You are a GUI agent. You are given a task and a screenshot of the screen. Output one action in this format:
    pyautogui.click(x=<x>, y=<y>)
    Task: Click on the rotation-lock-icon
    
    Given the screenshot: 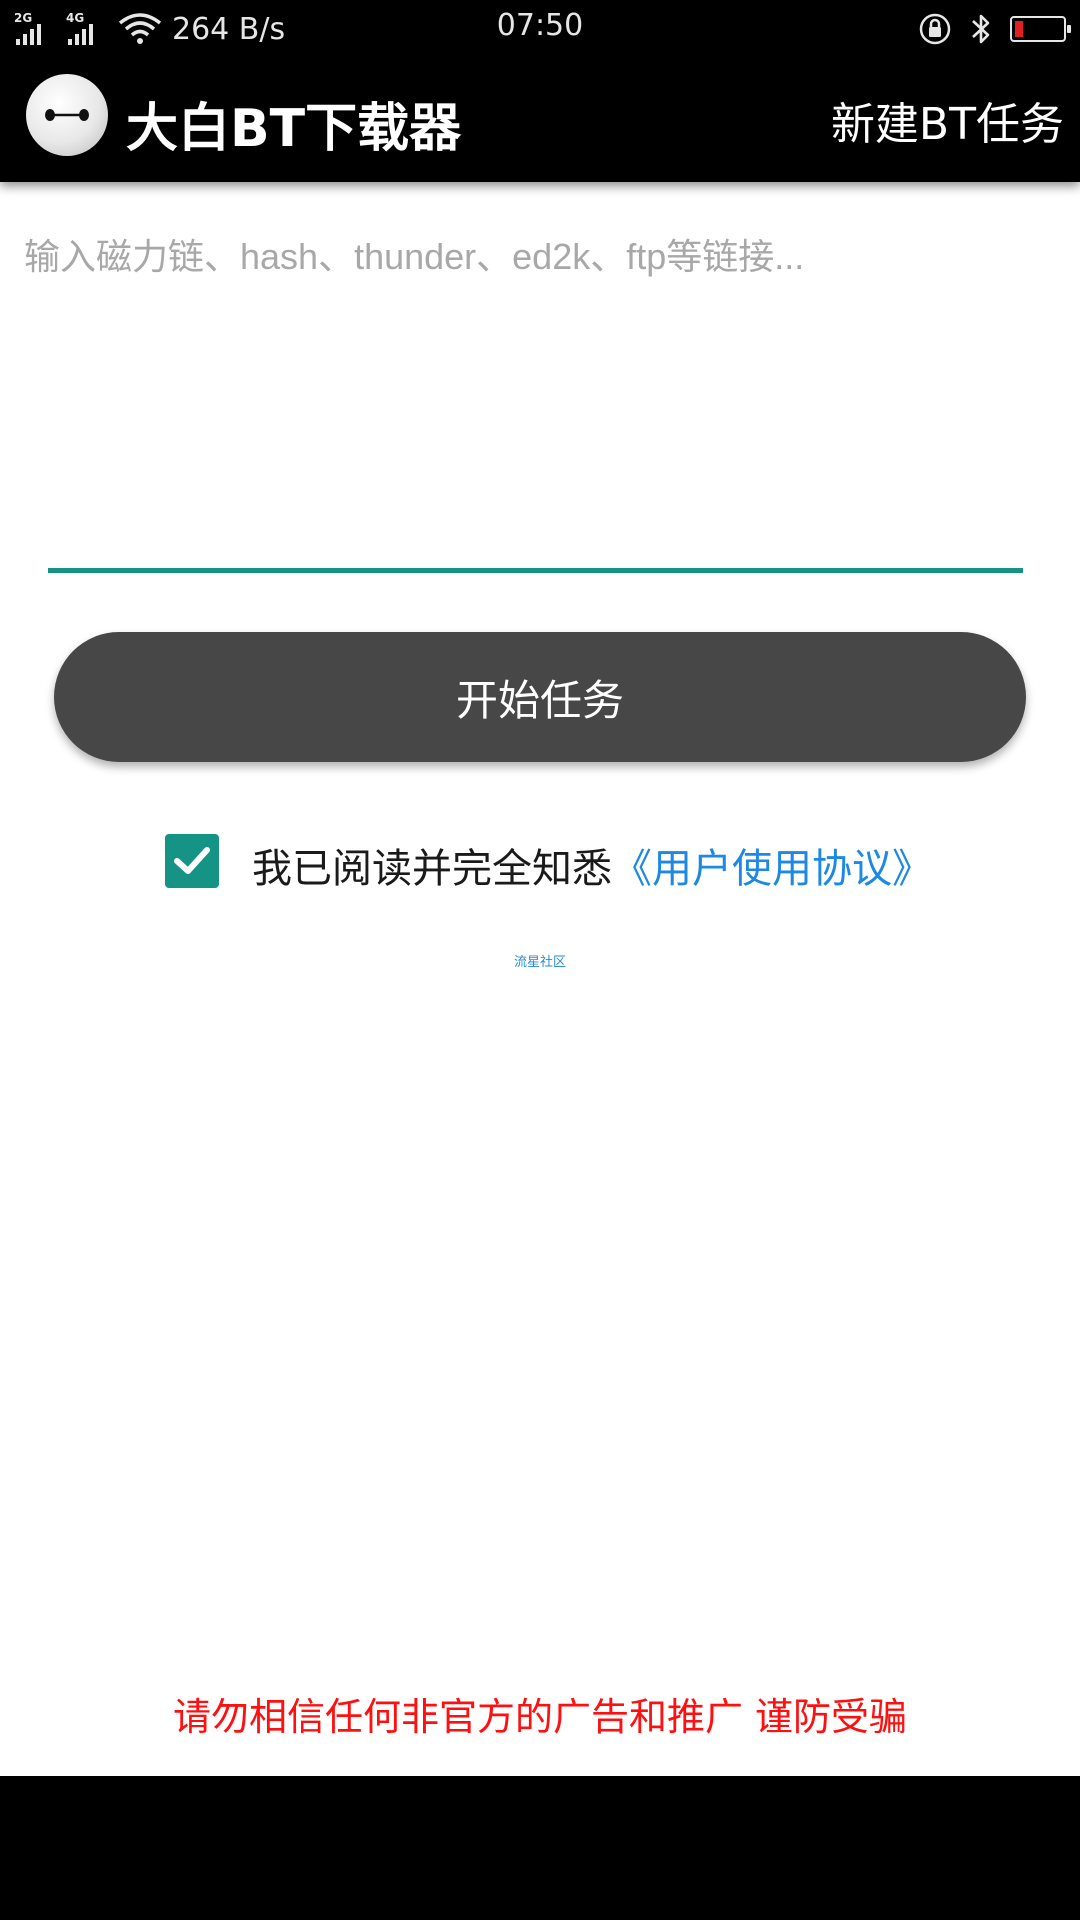 What is the action you would take?
    pyautogui.click(x=935, y=29)
    